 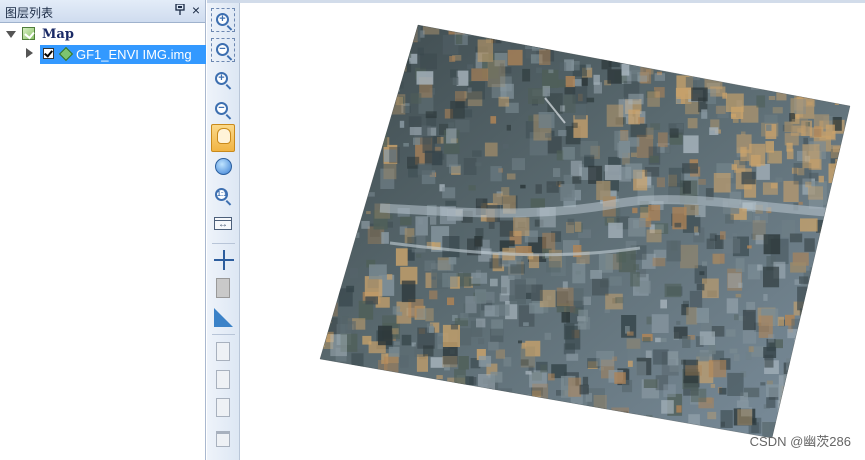 What do you see at coordinates (48, 53) in the screenshot?
I see `layer-visibility-checkbox` at bounding box center [48, 53].